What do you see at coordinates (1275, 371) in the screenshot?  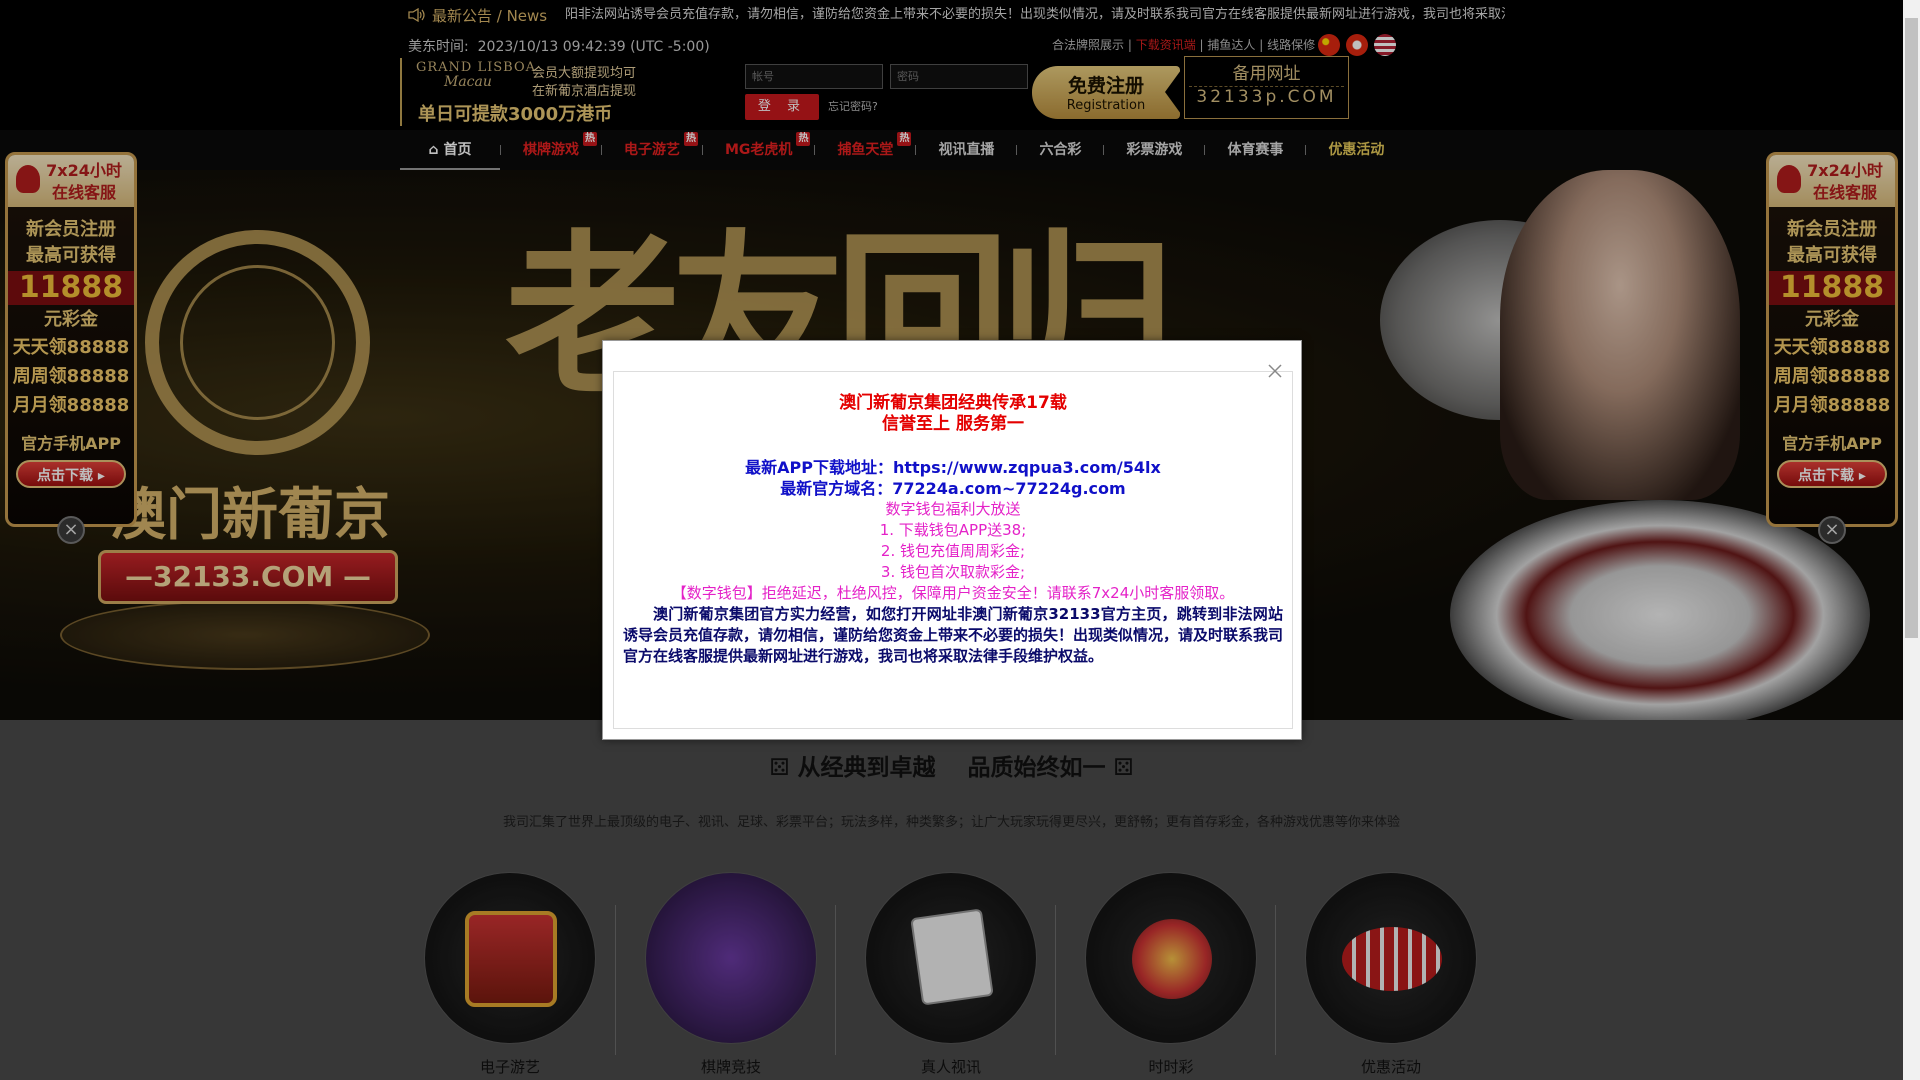 I see `close-icon` at bounding box center [1275, 371].